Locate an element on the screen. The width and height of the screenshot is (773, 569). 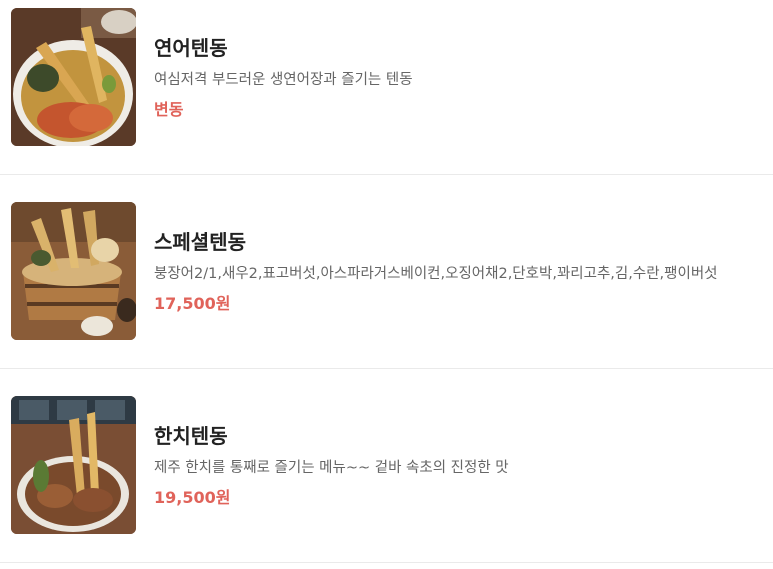
salmon-tendon-photo is located at coordinates (73, 77).